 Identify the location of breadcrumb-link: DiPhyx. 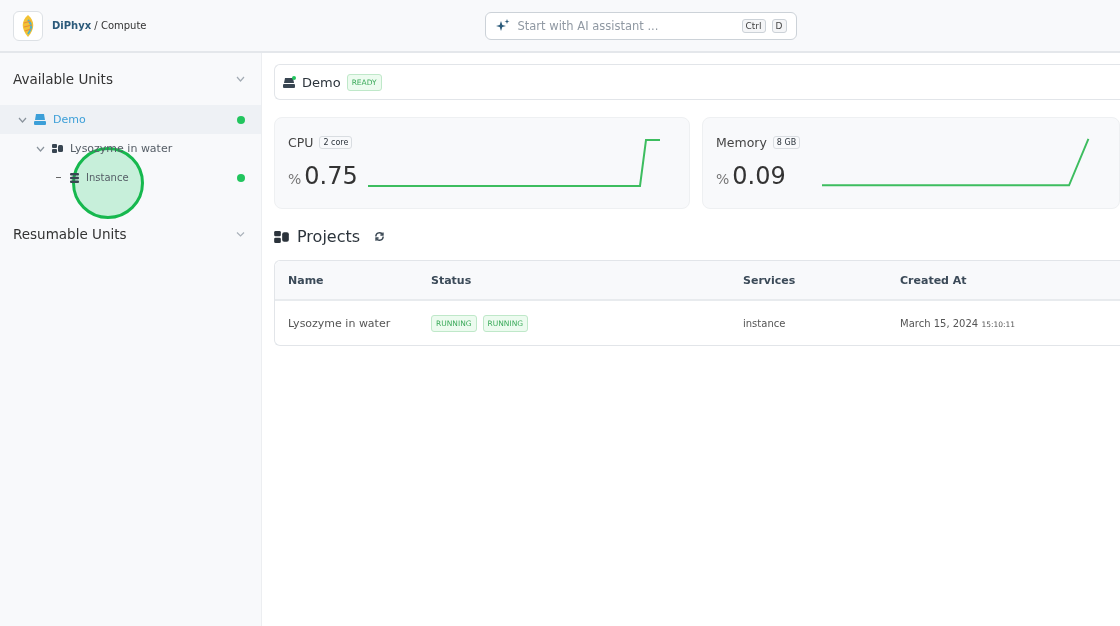
(72, 25).